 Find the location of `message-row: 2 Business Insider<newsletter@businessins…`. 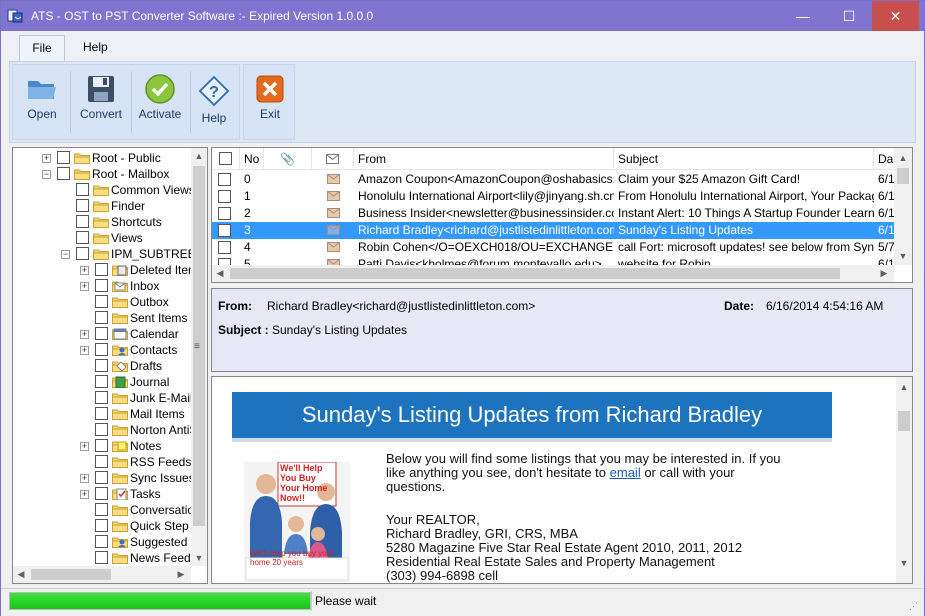

message-row: 2 Business Insider<newsletter@businessins… is located at coordinates (553, 213).